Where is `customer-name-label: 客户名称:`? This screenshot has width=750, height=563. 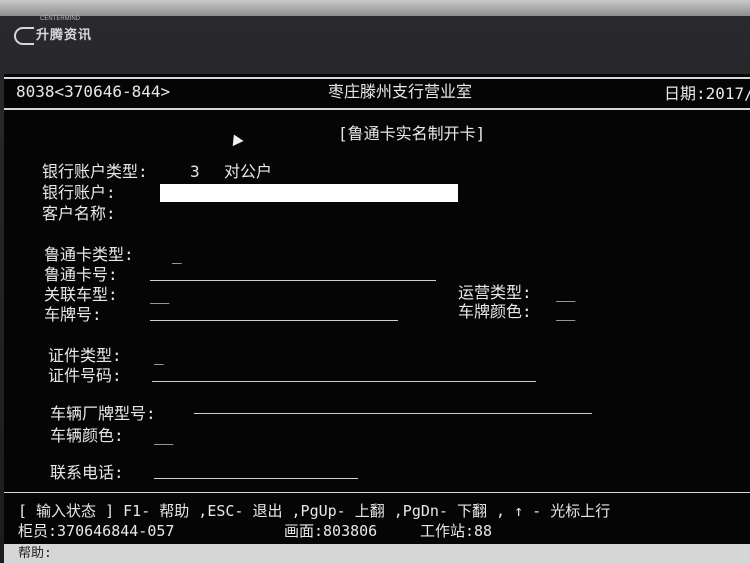
customer-name-label: 客户名称: is located at coordinates (79, 213).